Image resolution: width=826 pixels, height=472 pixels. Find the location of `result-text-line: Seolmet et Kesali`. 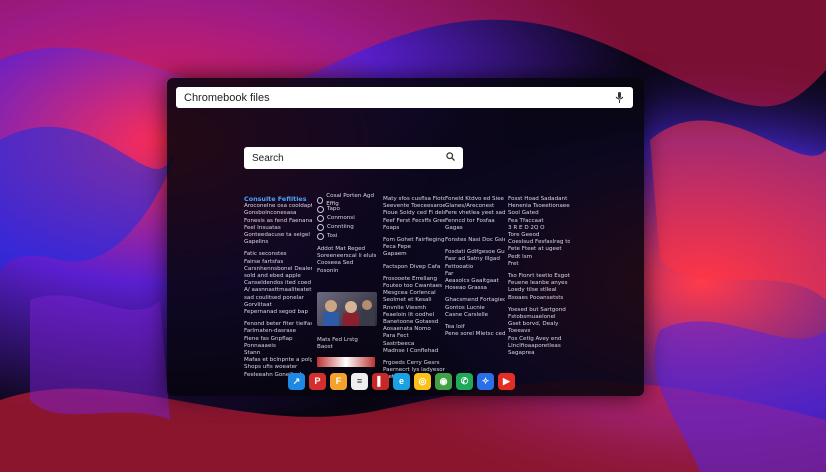

result-text-line: Seolmet et Kesali is located at coordinates (407, 300).